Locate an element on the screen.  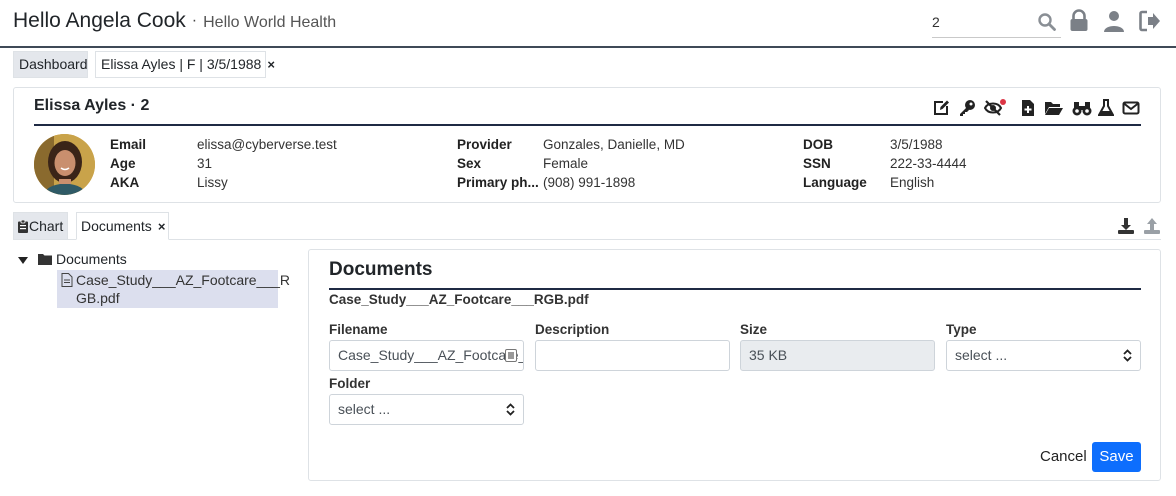
envelope-icon is located at coordinates (1131, 108).